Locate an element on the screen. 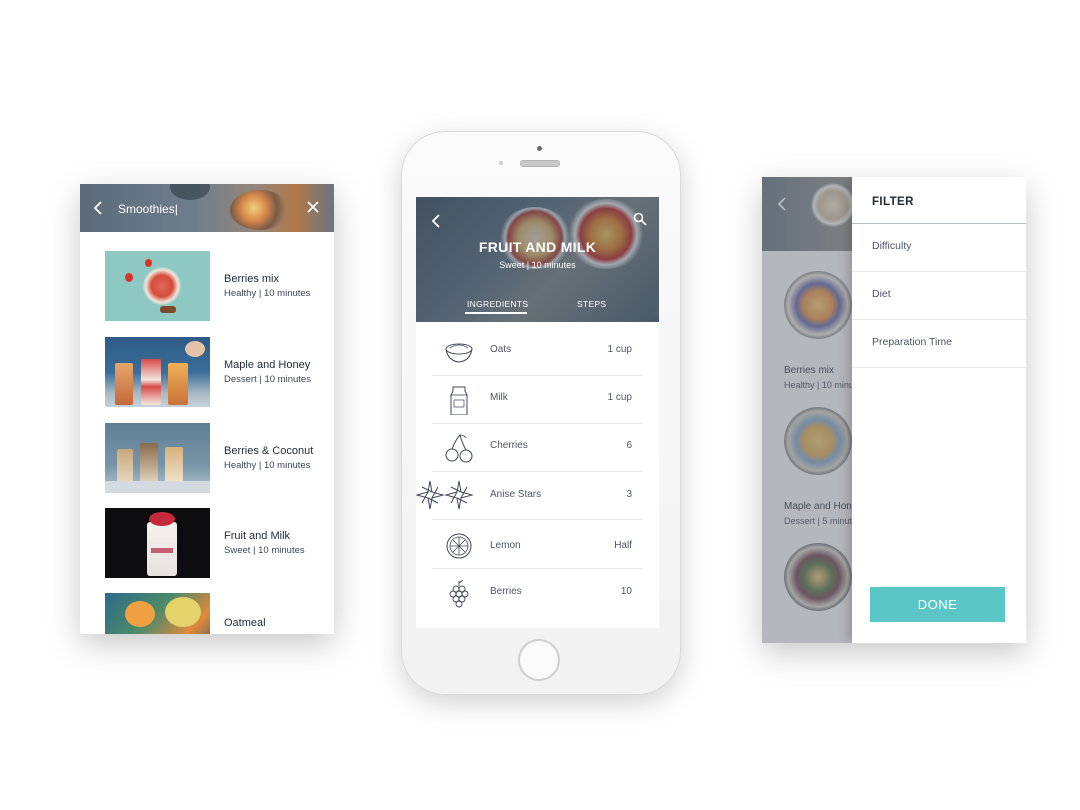 This screenshot has width=1080, height=810. filter-title: FILTER is located at coordinates (893, 202).